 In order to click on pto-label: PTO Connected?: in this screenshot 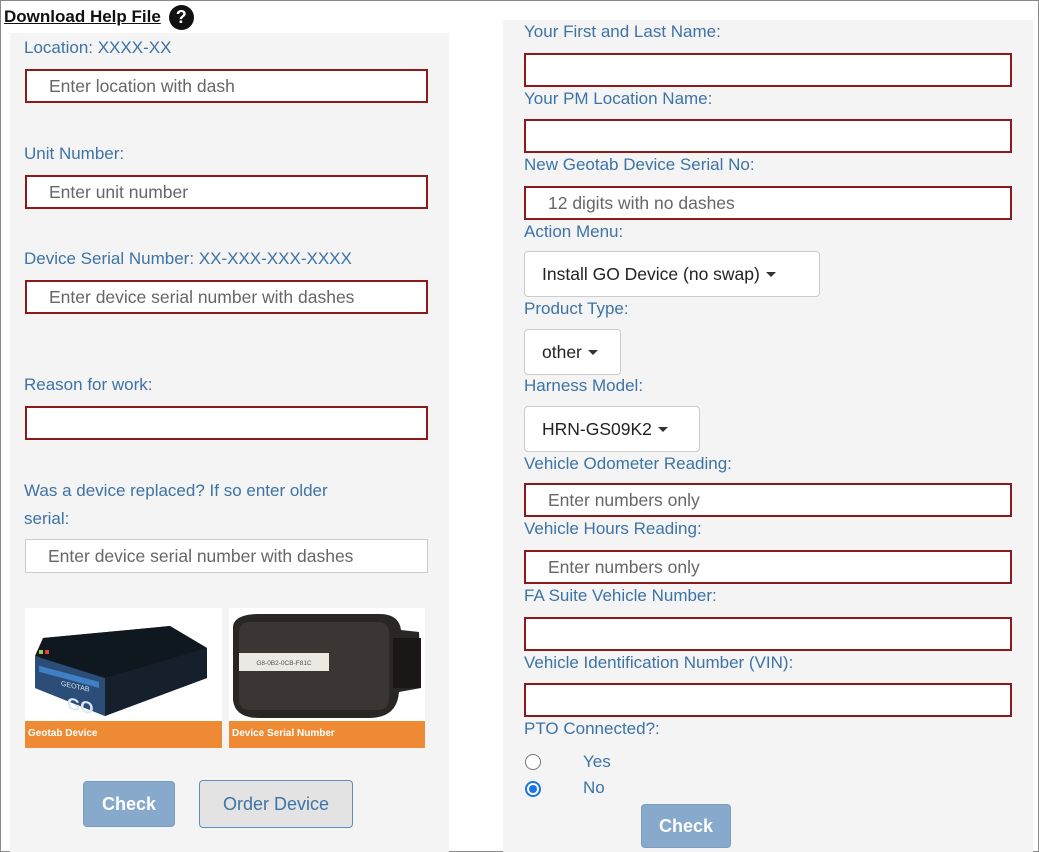, I will do `click(592, 728)`.